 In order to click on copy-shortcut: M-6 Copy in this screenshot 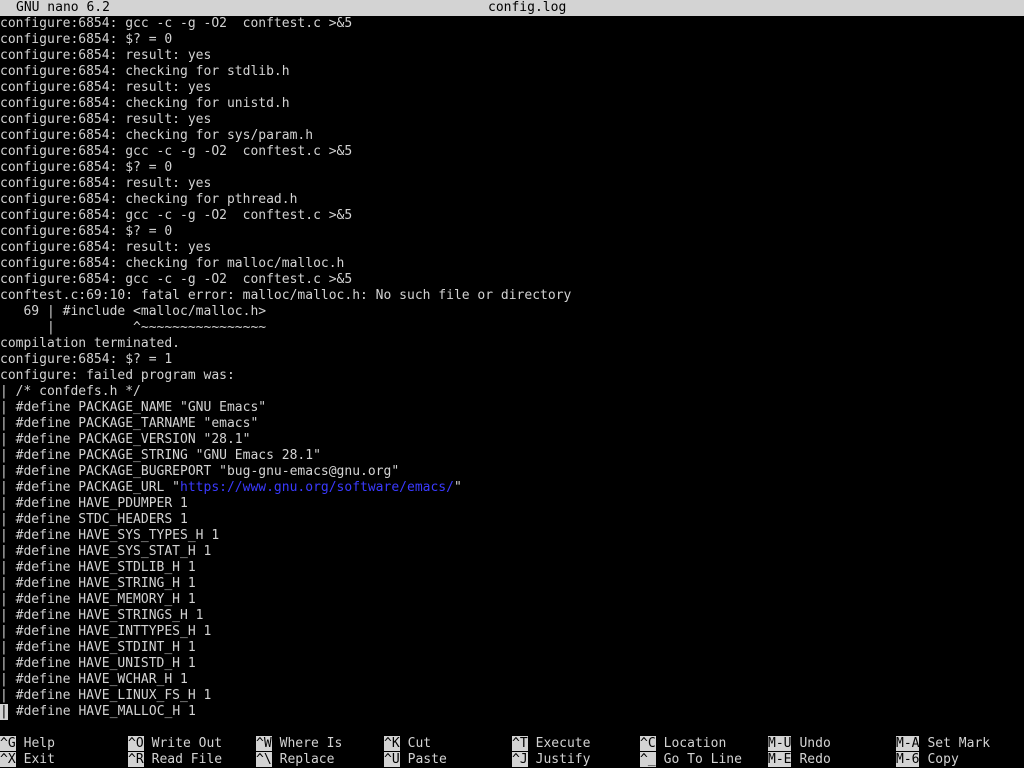, I will do `click(927, 760)`.